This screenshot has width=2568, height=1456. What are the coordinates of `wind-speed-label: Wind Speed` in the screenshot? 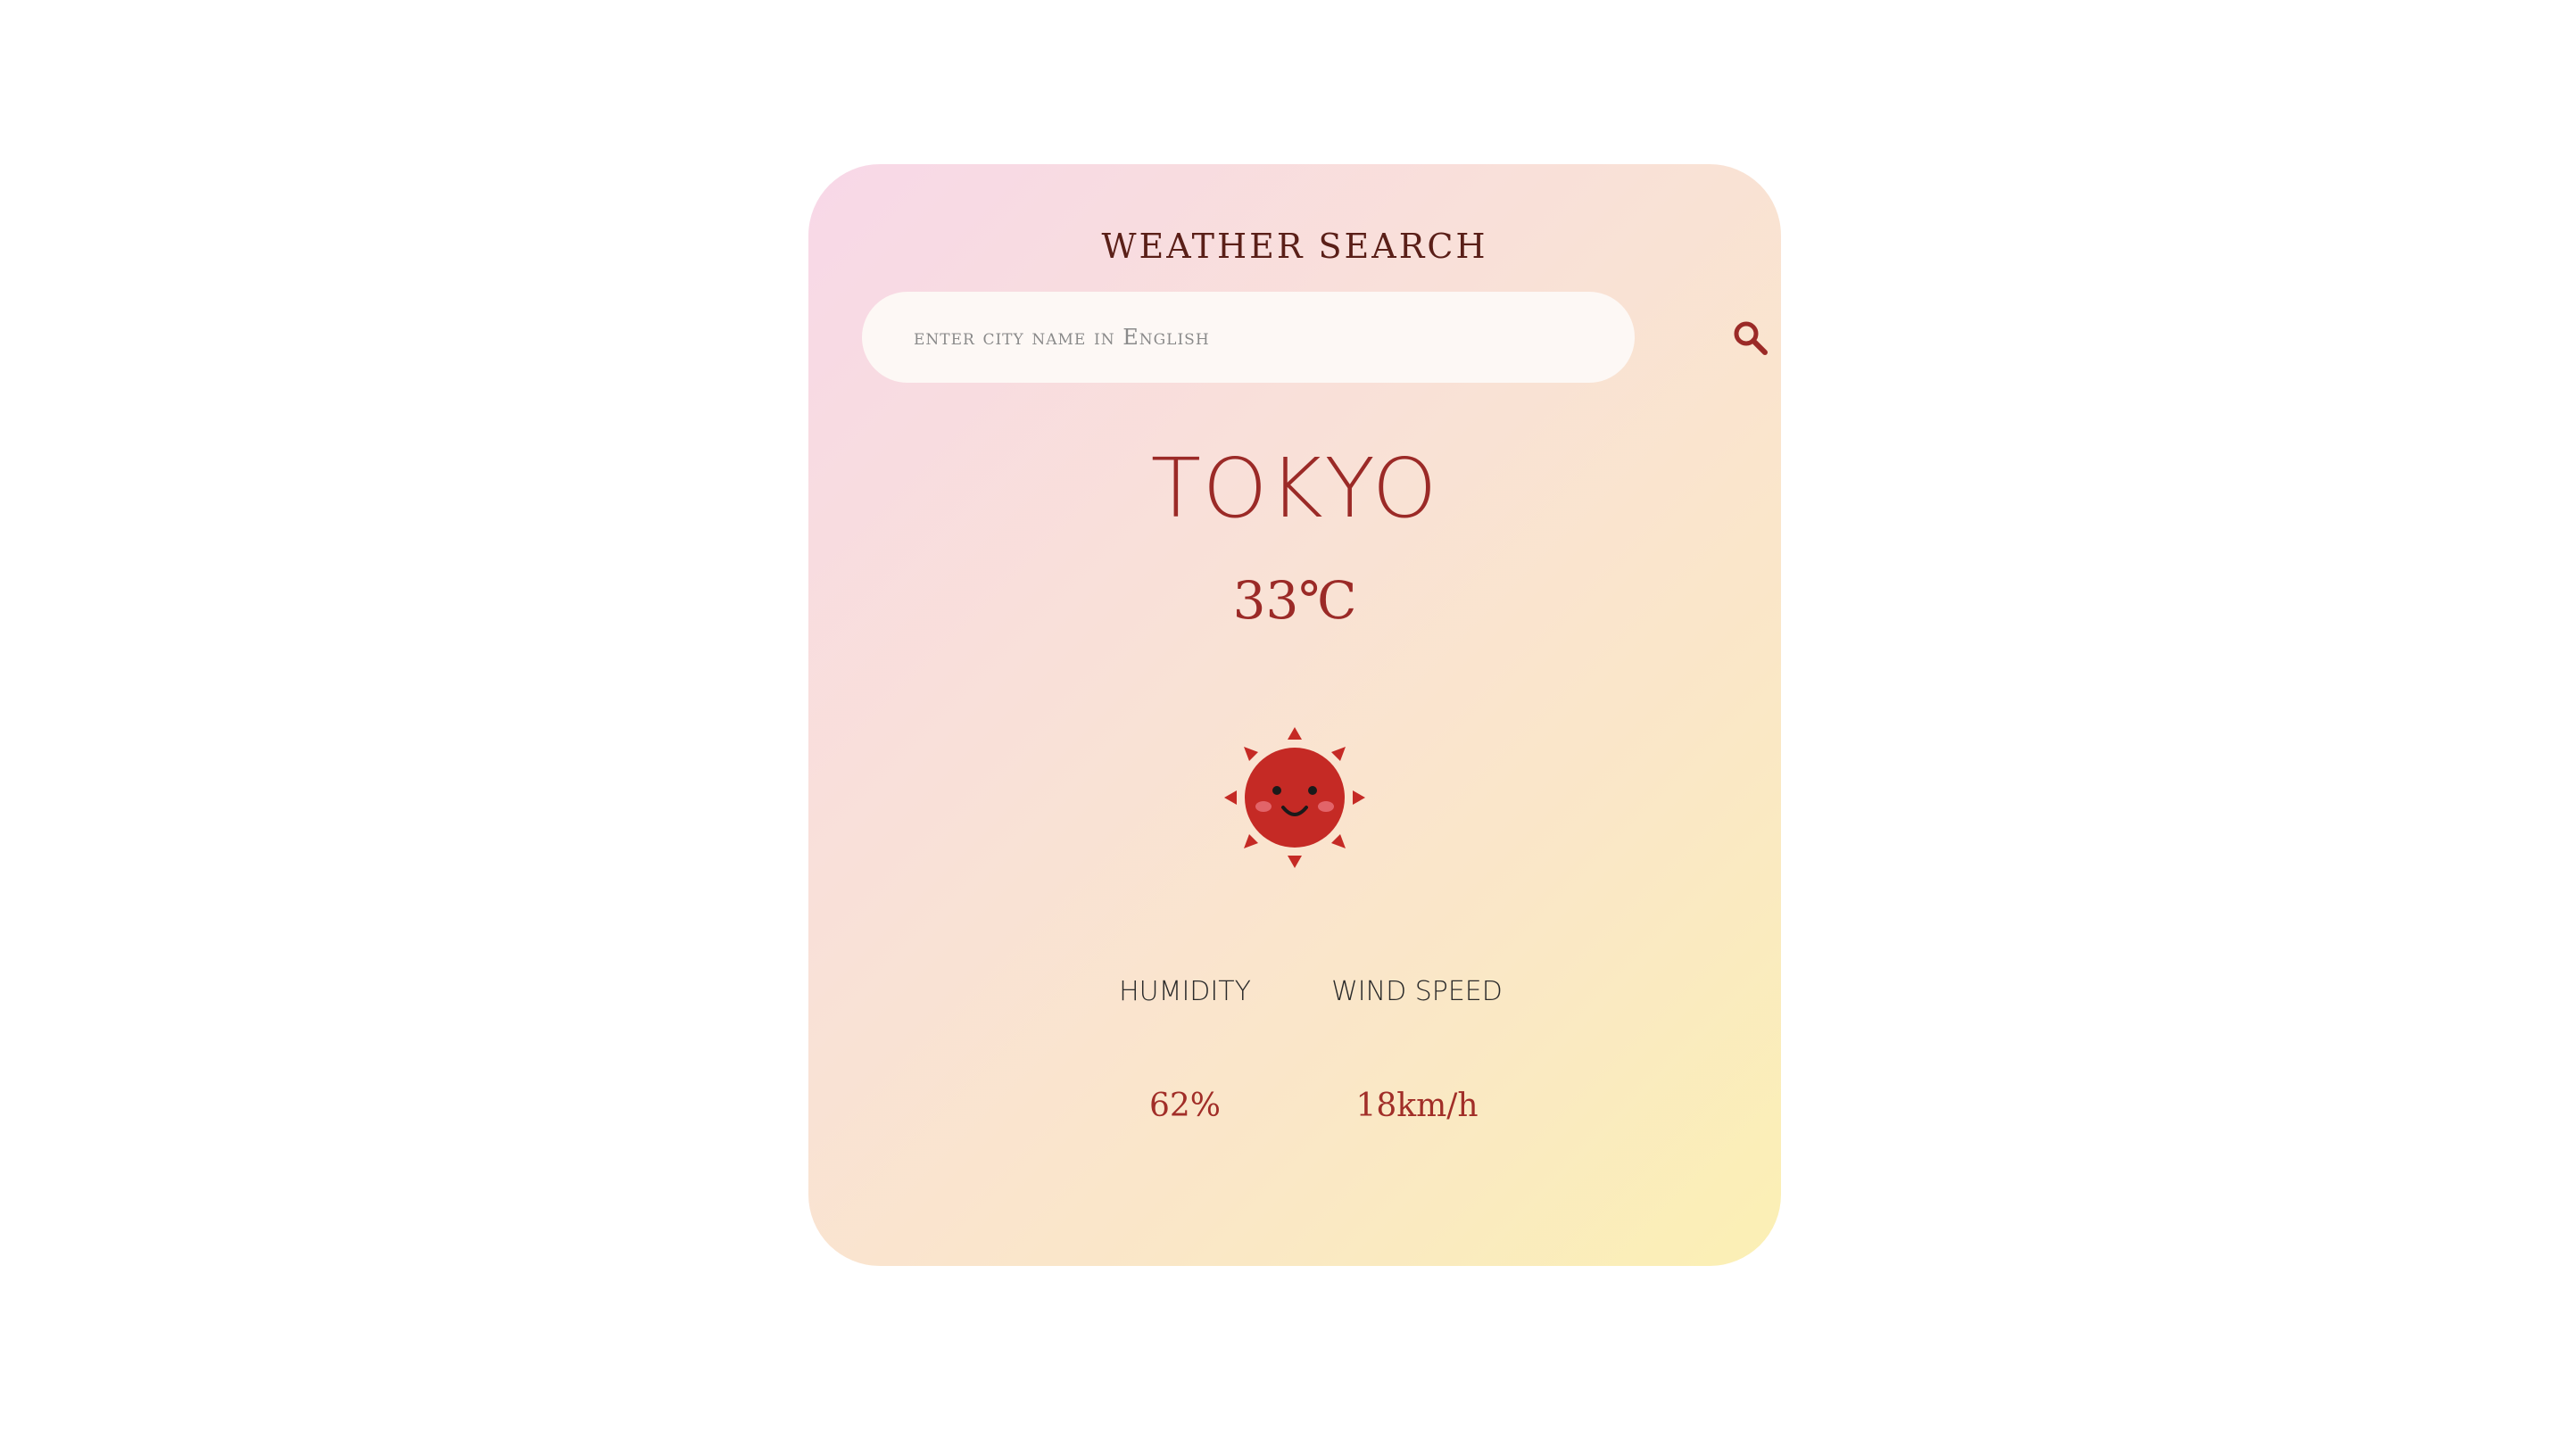 It's located at (1417, 992).